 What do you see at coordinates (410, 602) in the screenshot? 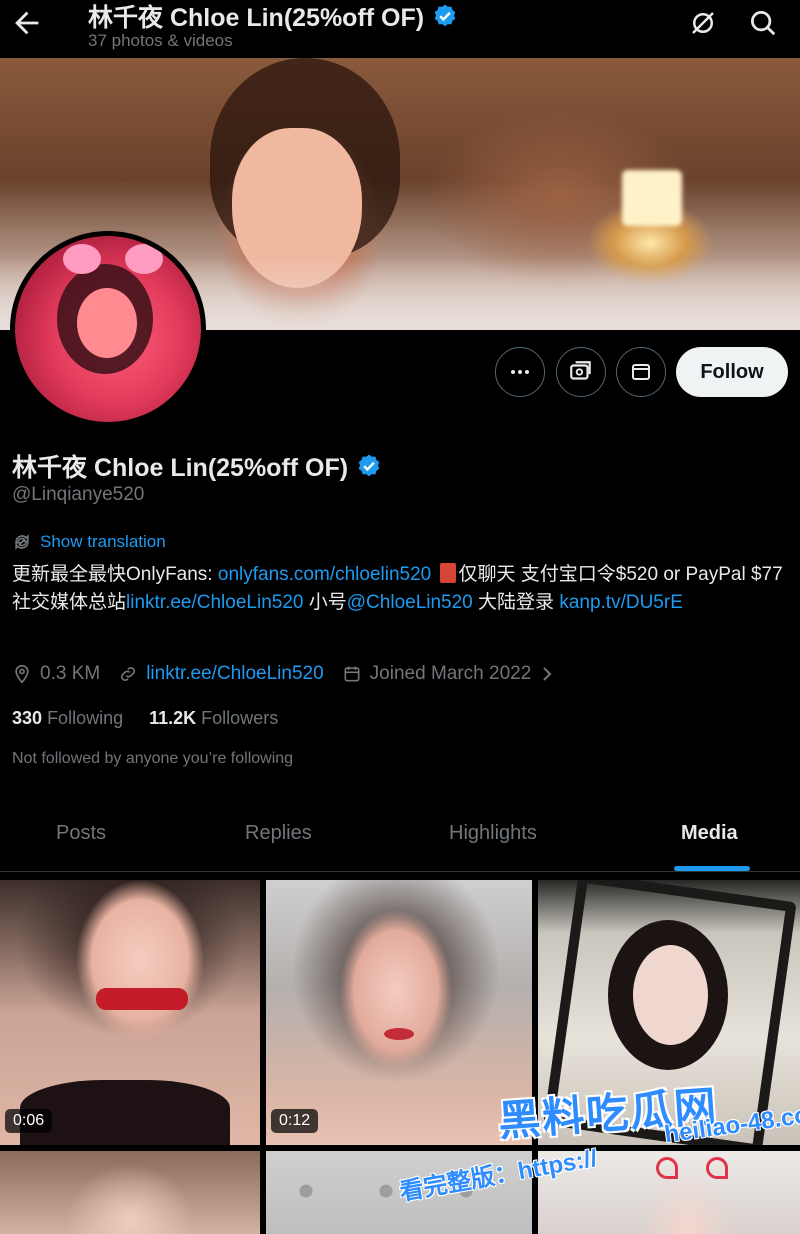
I see `alt-account-link: @ChloeLin520` at bounding box center [410, 602].